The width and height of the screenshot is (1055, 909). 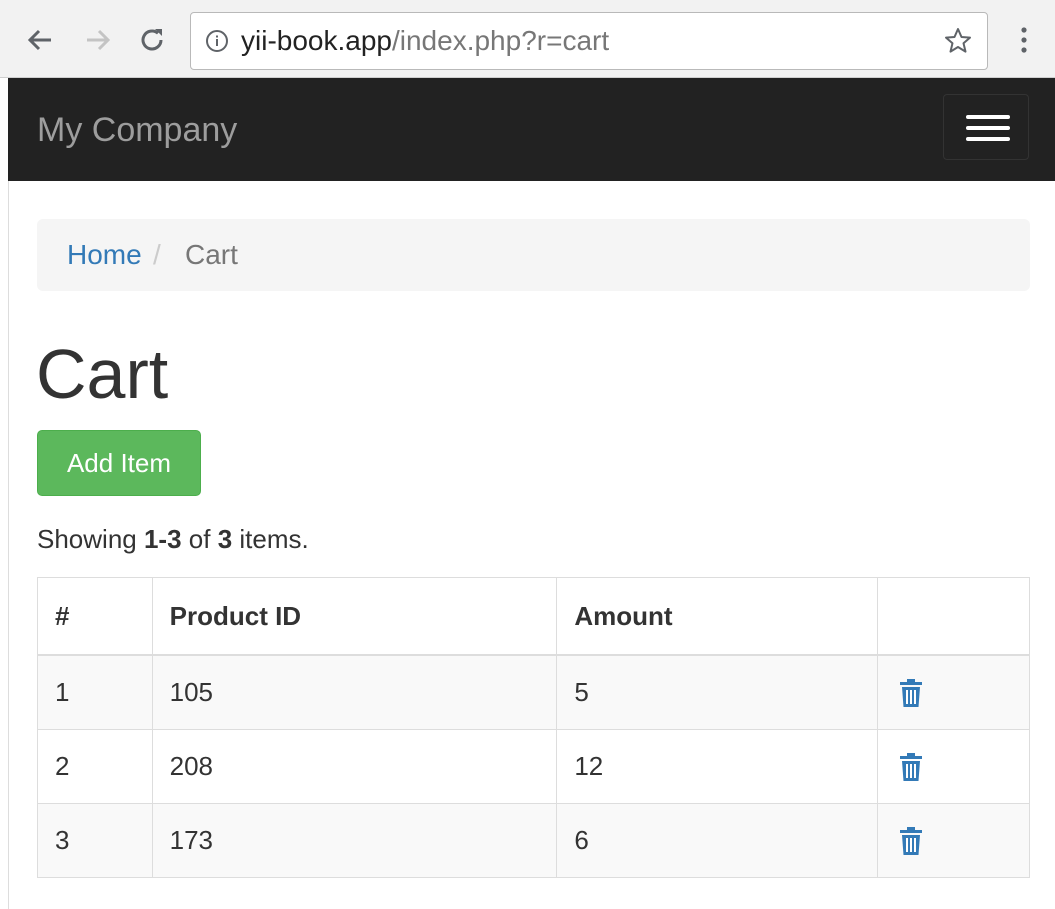 I want to click on row-amount: 6, so click(x=717, y=840).